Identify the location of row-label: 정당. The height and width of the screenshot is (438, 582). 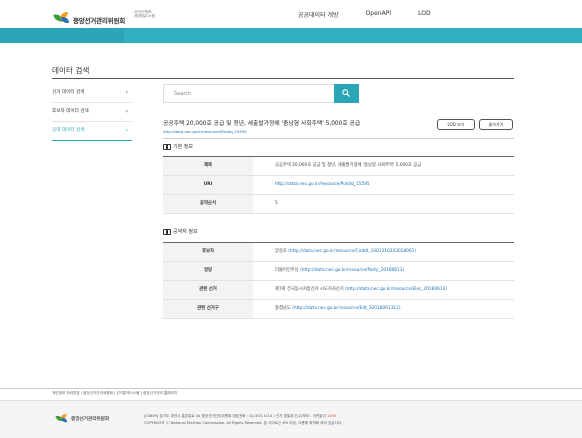
(208, 271).